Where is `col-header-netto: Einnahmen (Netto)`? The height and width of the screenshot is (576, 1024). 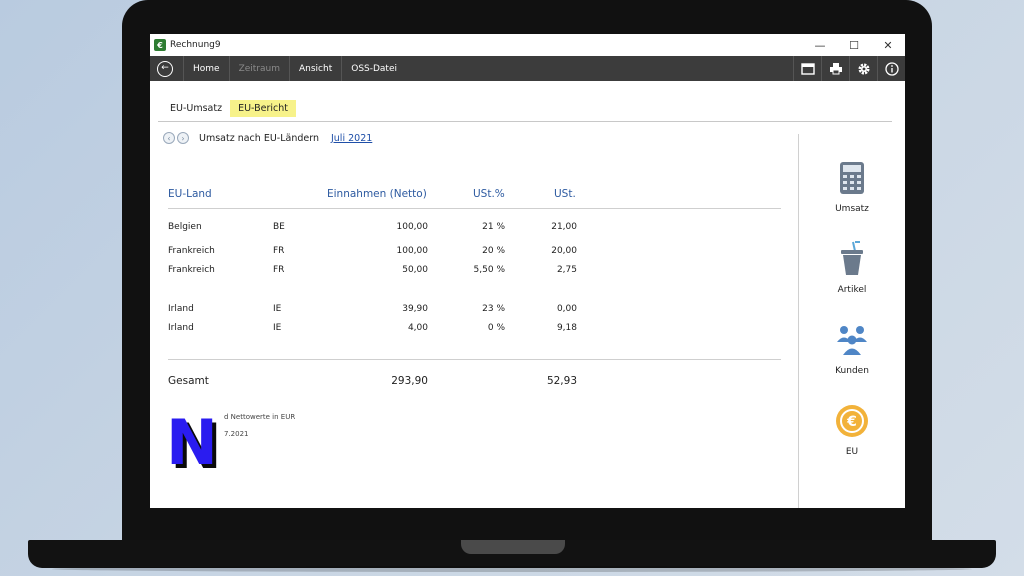
col-header-netto: Einnahmen (Netto) is located at coordinates (377, 194).